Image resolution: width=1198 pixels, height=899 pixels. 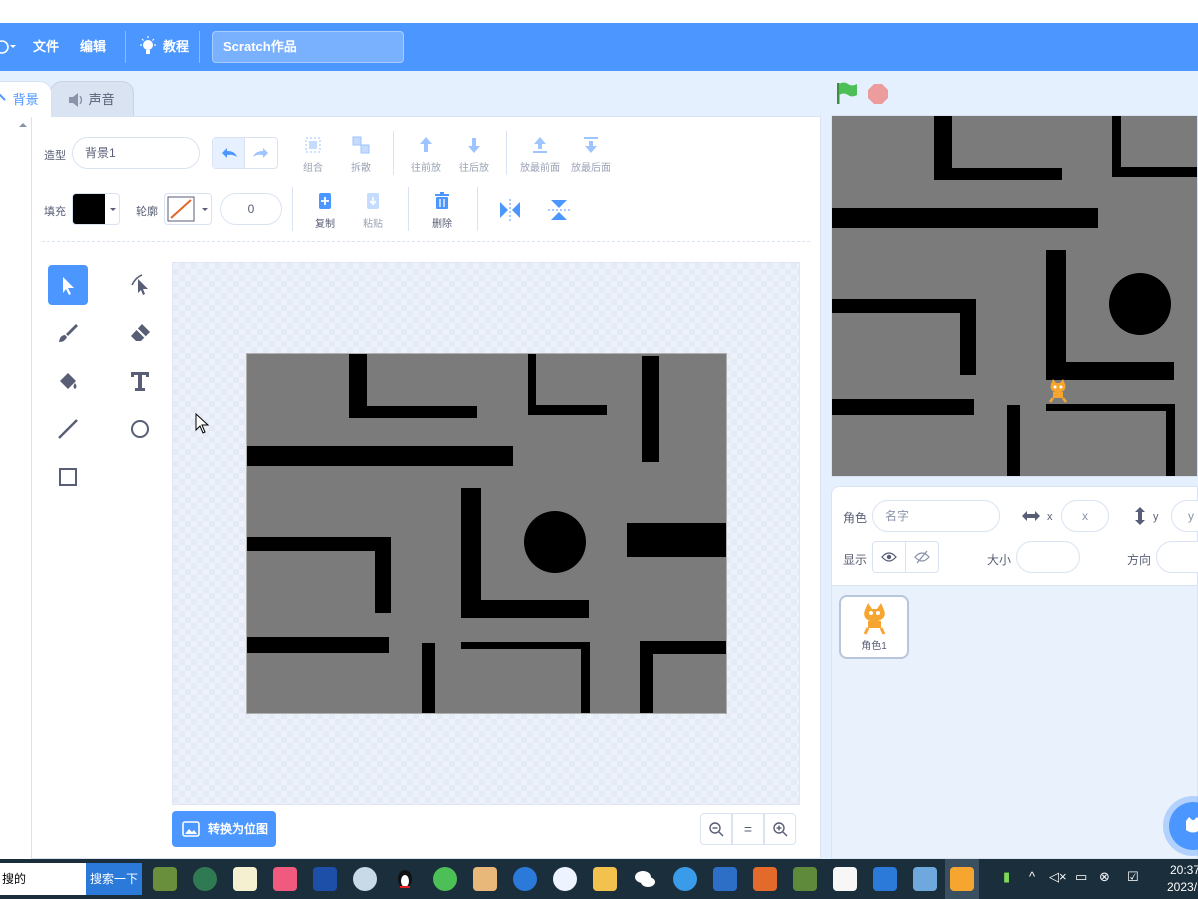 What do you see at coordinates (163, 47) in the screenshot?
I see `tutorial-menu: 教程` at bounding box center [163, 47].